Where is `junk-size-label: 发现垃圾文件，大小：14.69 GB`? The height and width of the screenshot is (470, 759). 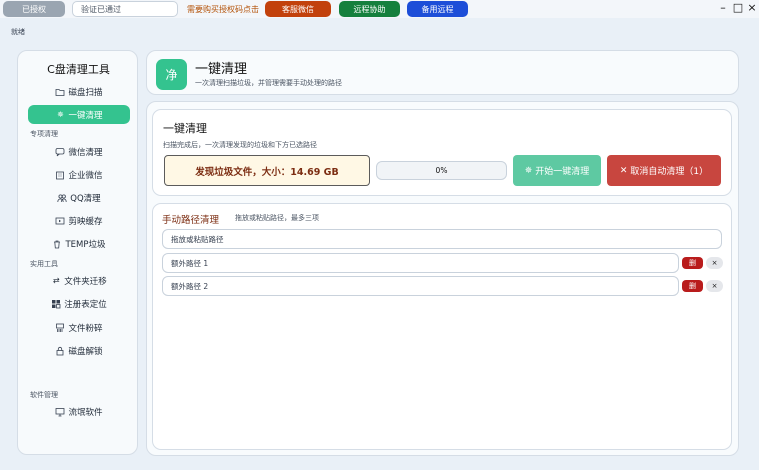
junk-size-label: 发现垃圾文件，大小：14.69 GB is located at coordinates (267, 170).